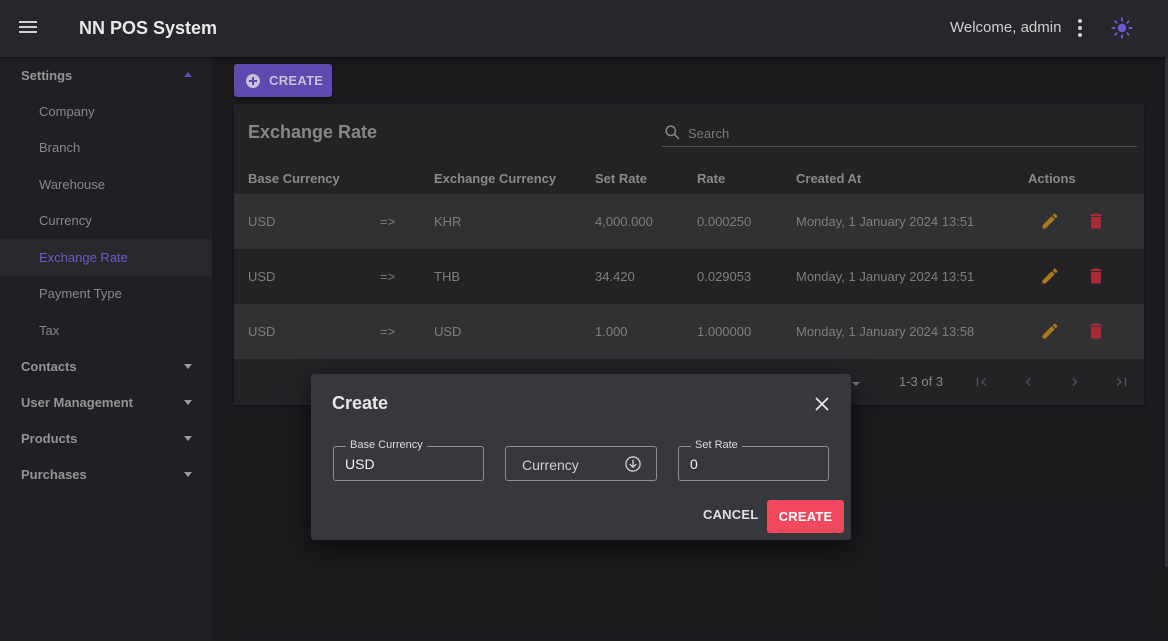 Image resolution: width=1168 pixels, height=641 pixels. What do you see at coordinates (148, 28) in the screenshot?
I see `app-title: NN POS System` at bounding box center [148, 28].